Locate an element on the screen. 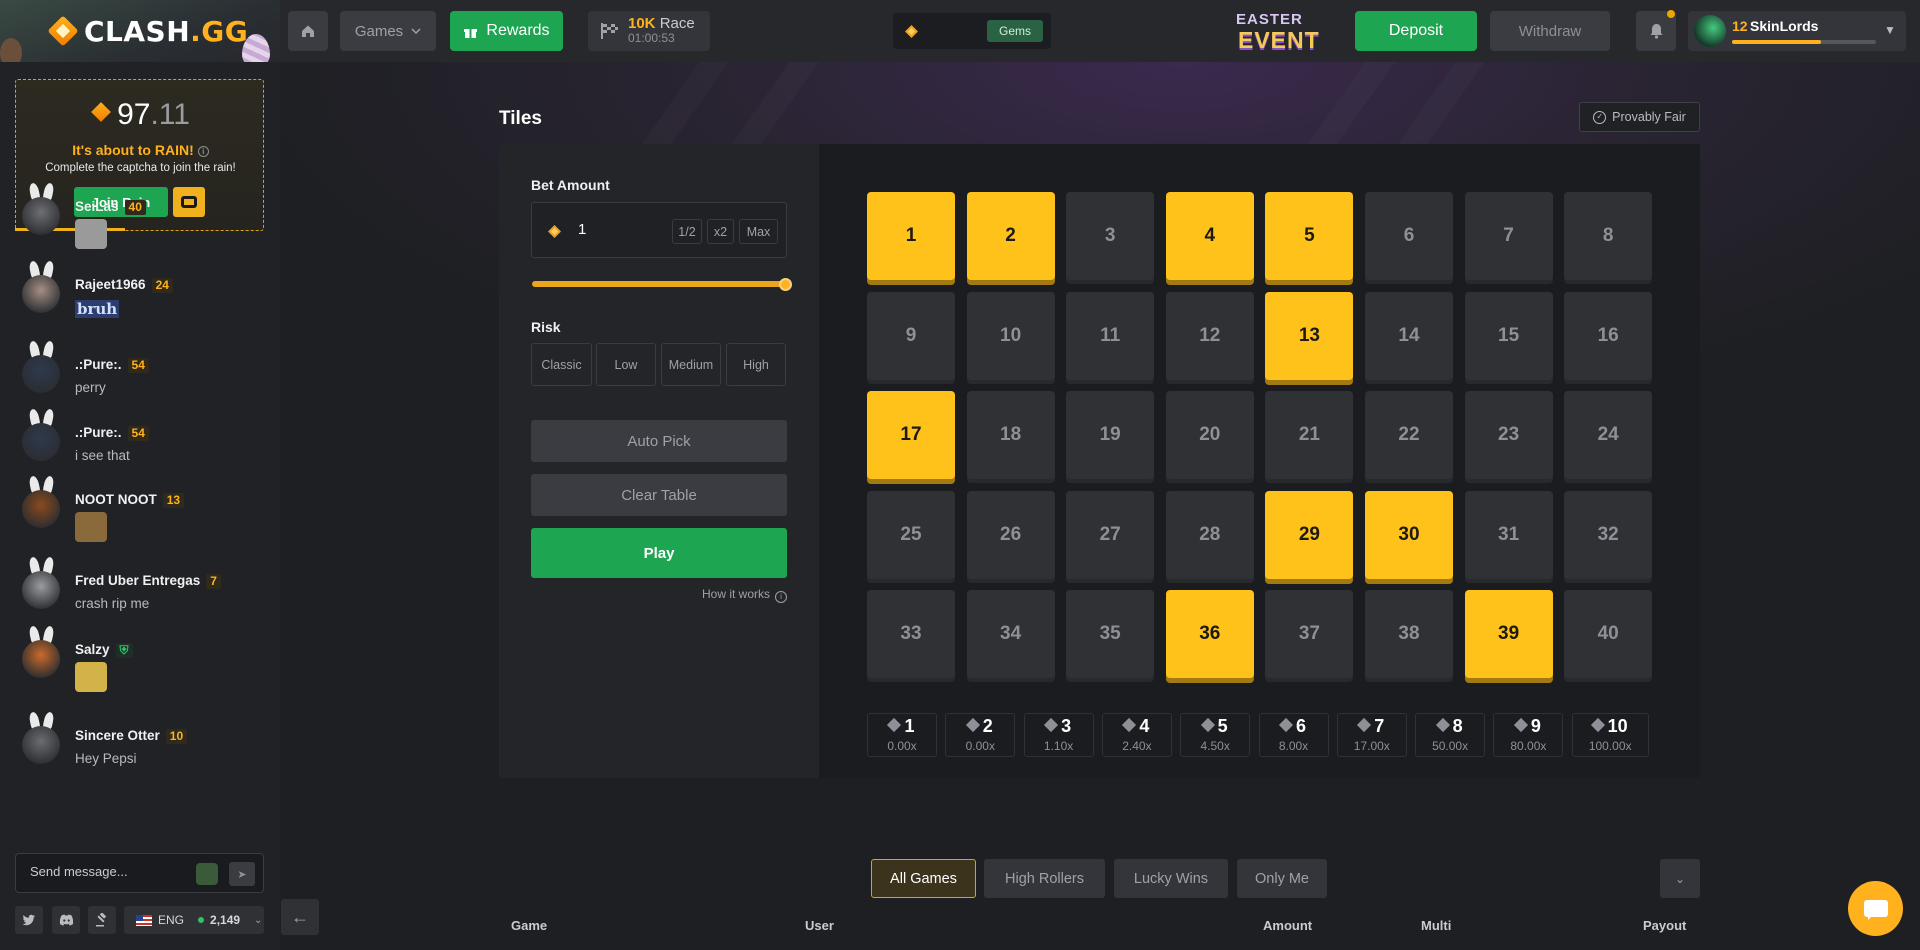  twitter-button is located at coordinates (29, 920).